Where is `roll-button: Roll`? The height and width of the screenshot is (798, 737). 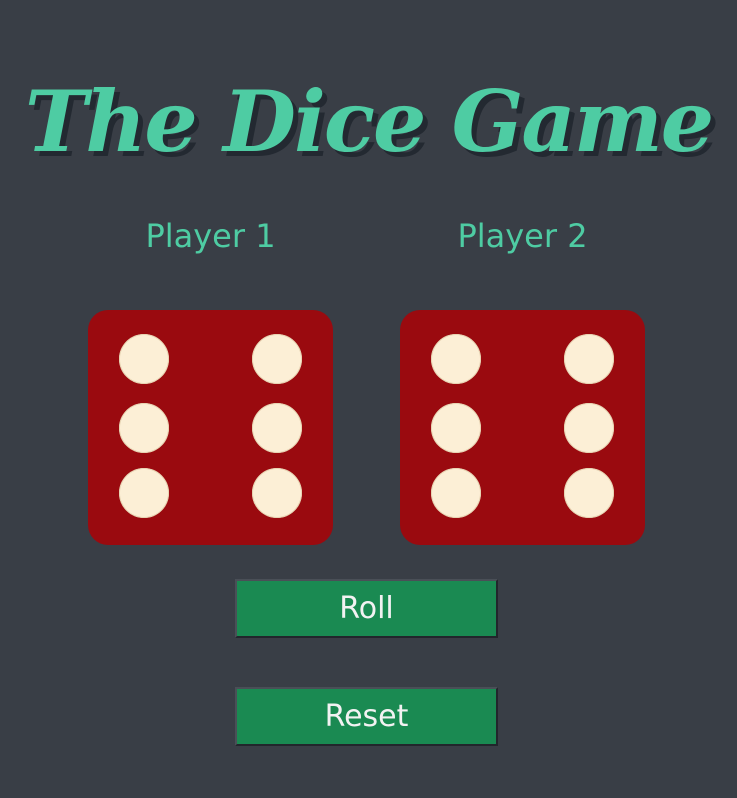 roll-button: Roll is located at coordinates (366, 608).